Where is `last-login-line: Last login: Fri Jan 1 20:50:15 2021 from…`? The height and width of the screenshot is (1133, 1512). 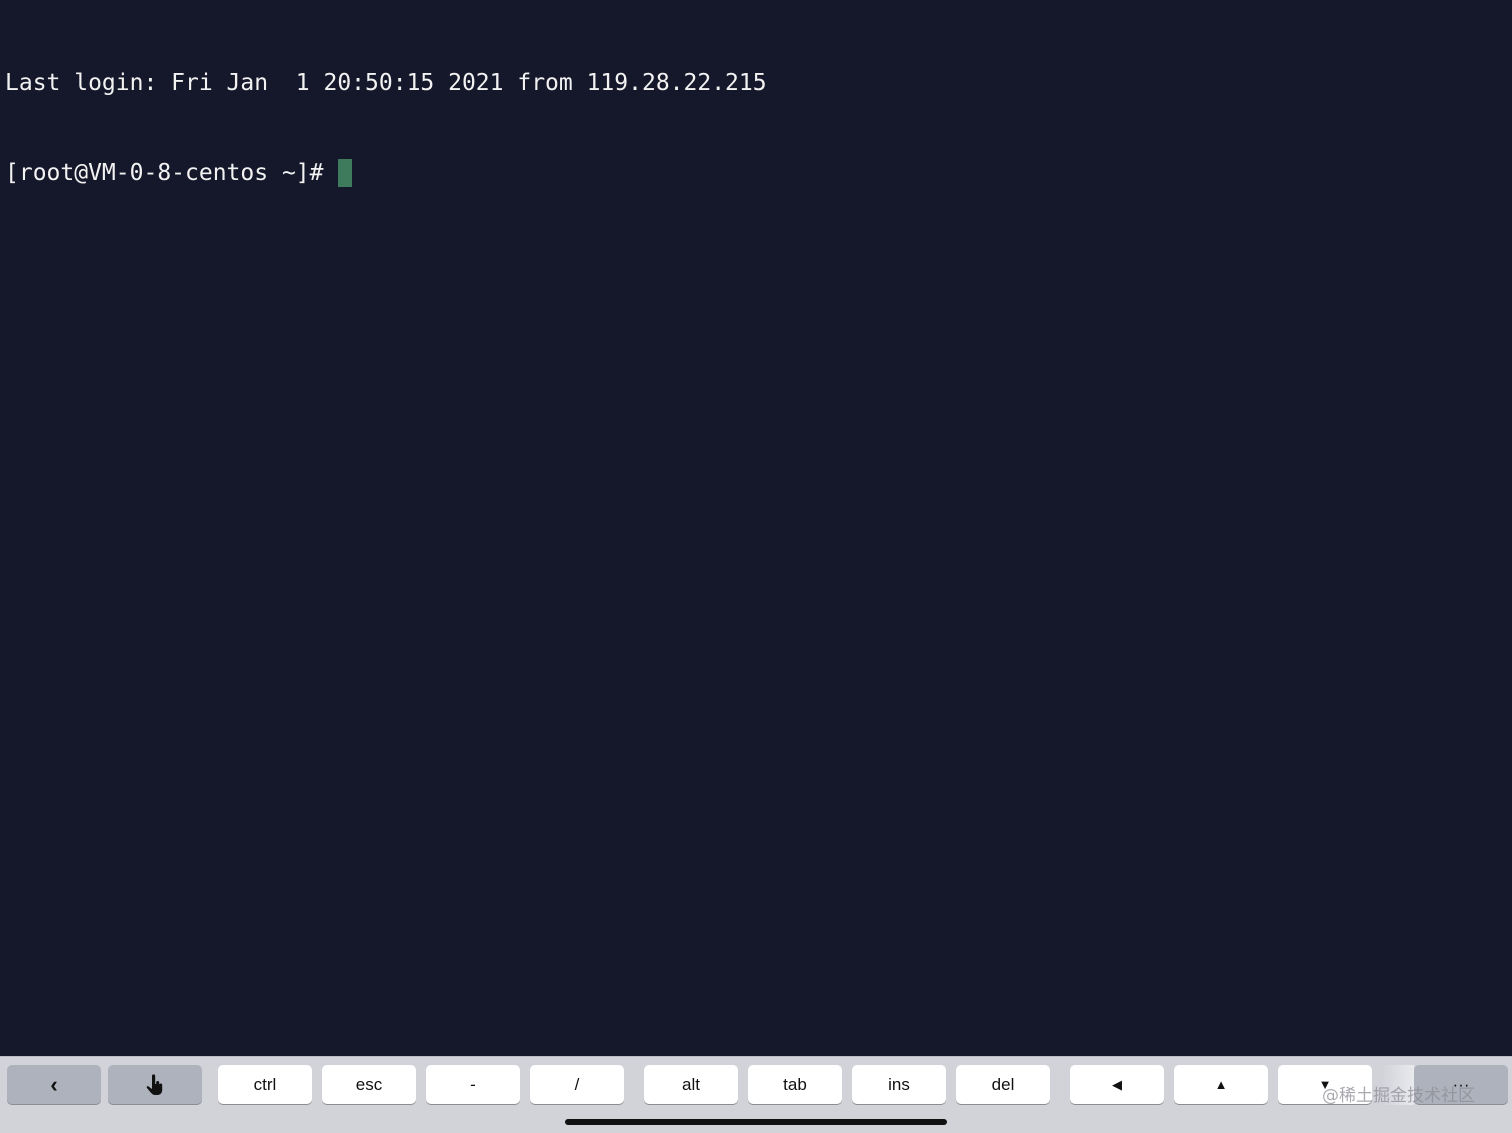 last-login-line: Last login: Fri Jan 1 20:50:15 2021 from… is located at coordinates (386, 83).